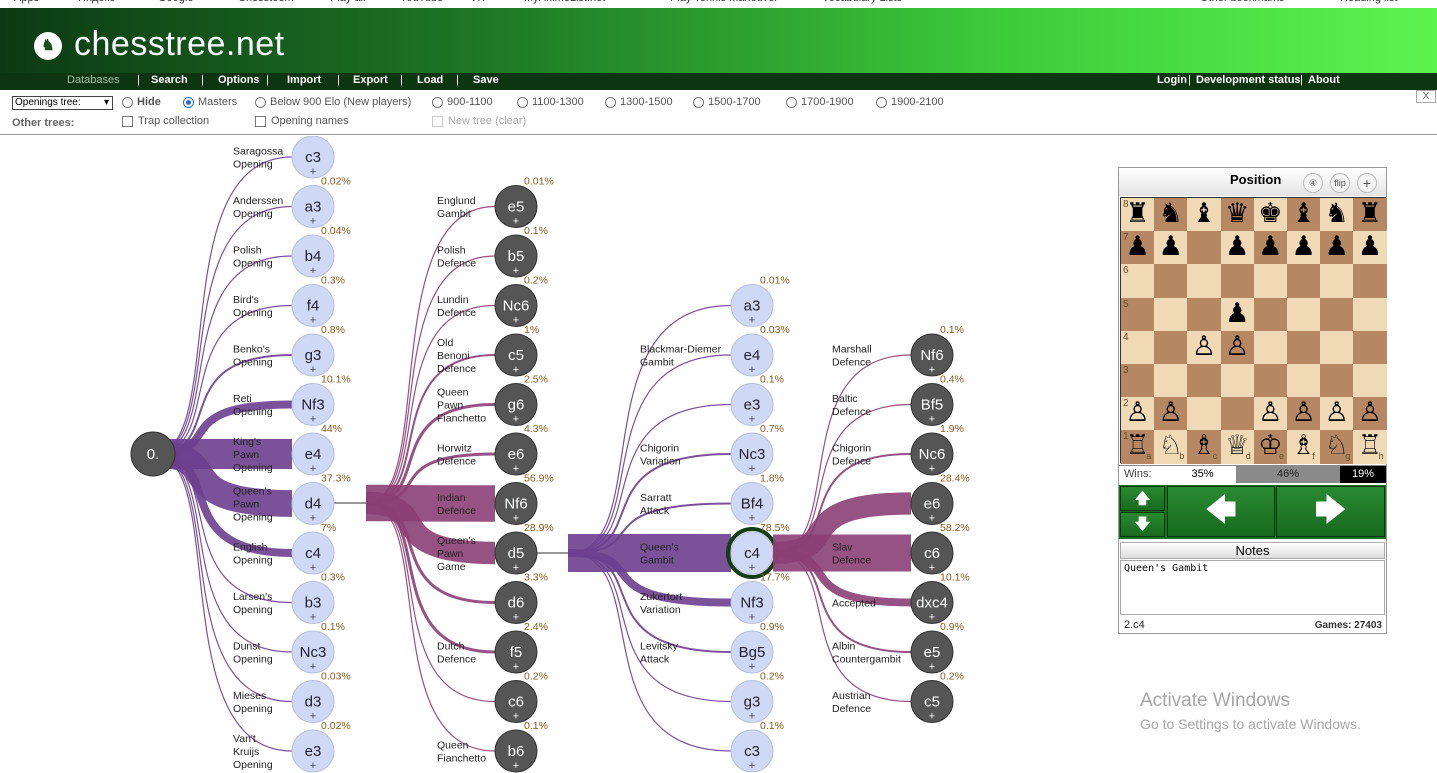 This screenshot has height=773, width=1437. I want to click on bookmark-item: Яндекс, so click(96, 2).